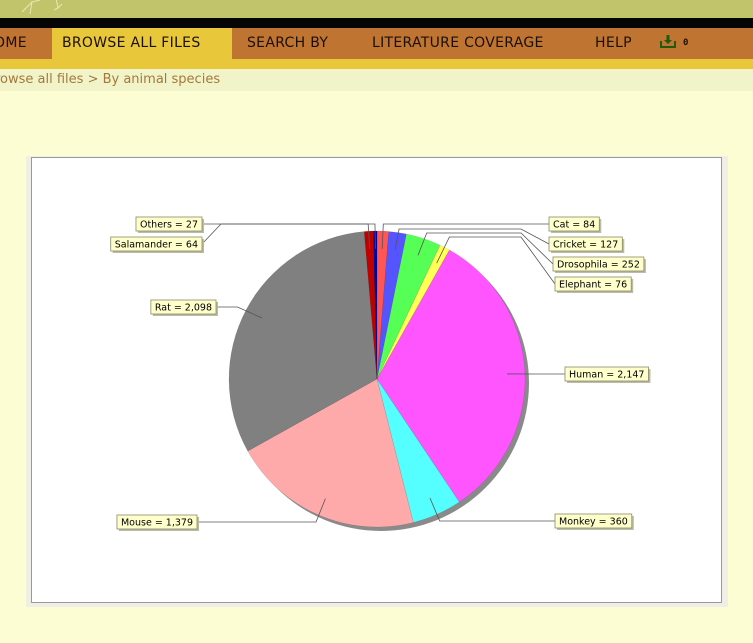 This screenshot has height=643, width=753. I want to click on nav-search-by: SEARCH BY, so click(287, 43).